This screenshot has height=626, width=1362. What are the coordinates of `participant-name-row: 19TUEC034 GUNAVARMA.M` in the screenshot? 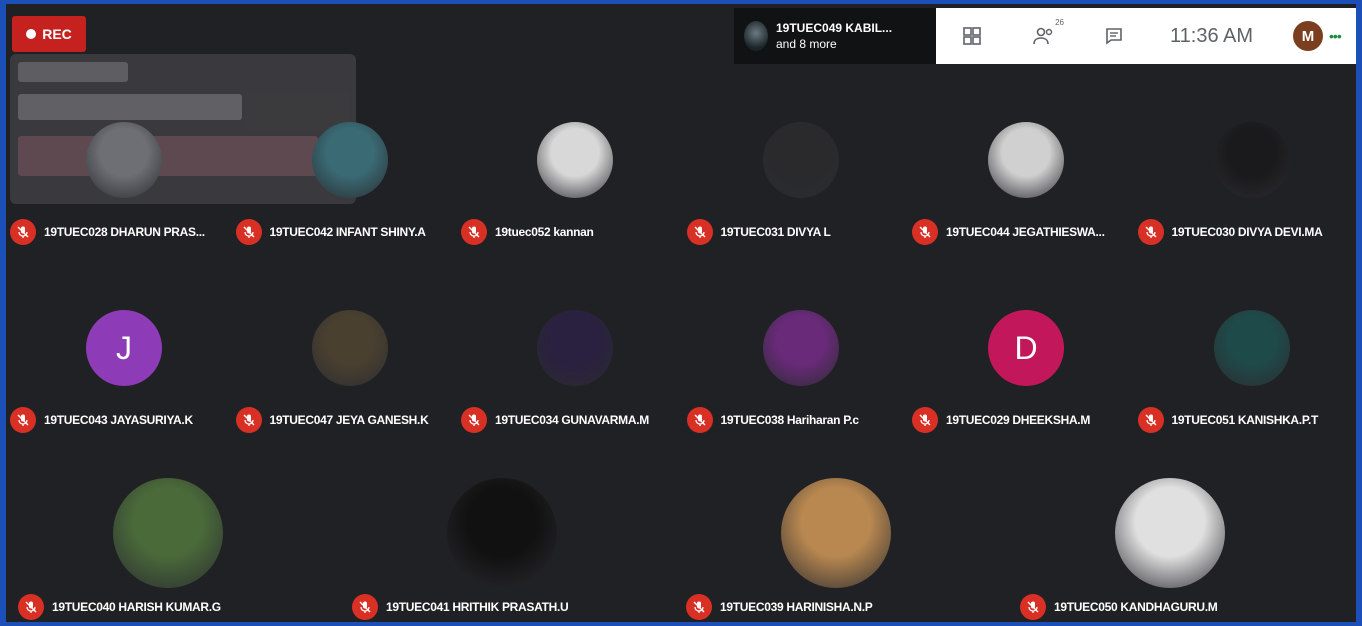 It's located at (555, 420).